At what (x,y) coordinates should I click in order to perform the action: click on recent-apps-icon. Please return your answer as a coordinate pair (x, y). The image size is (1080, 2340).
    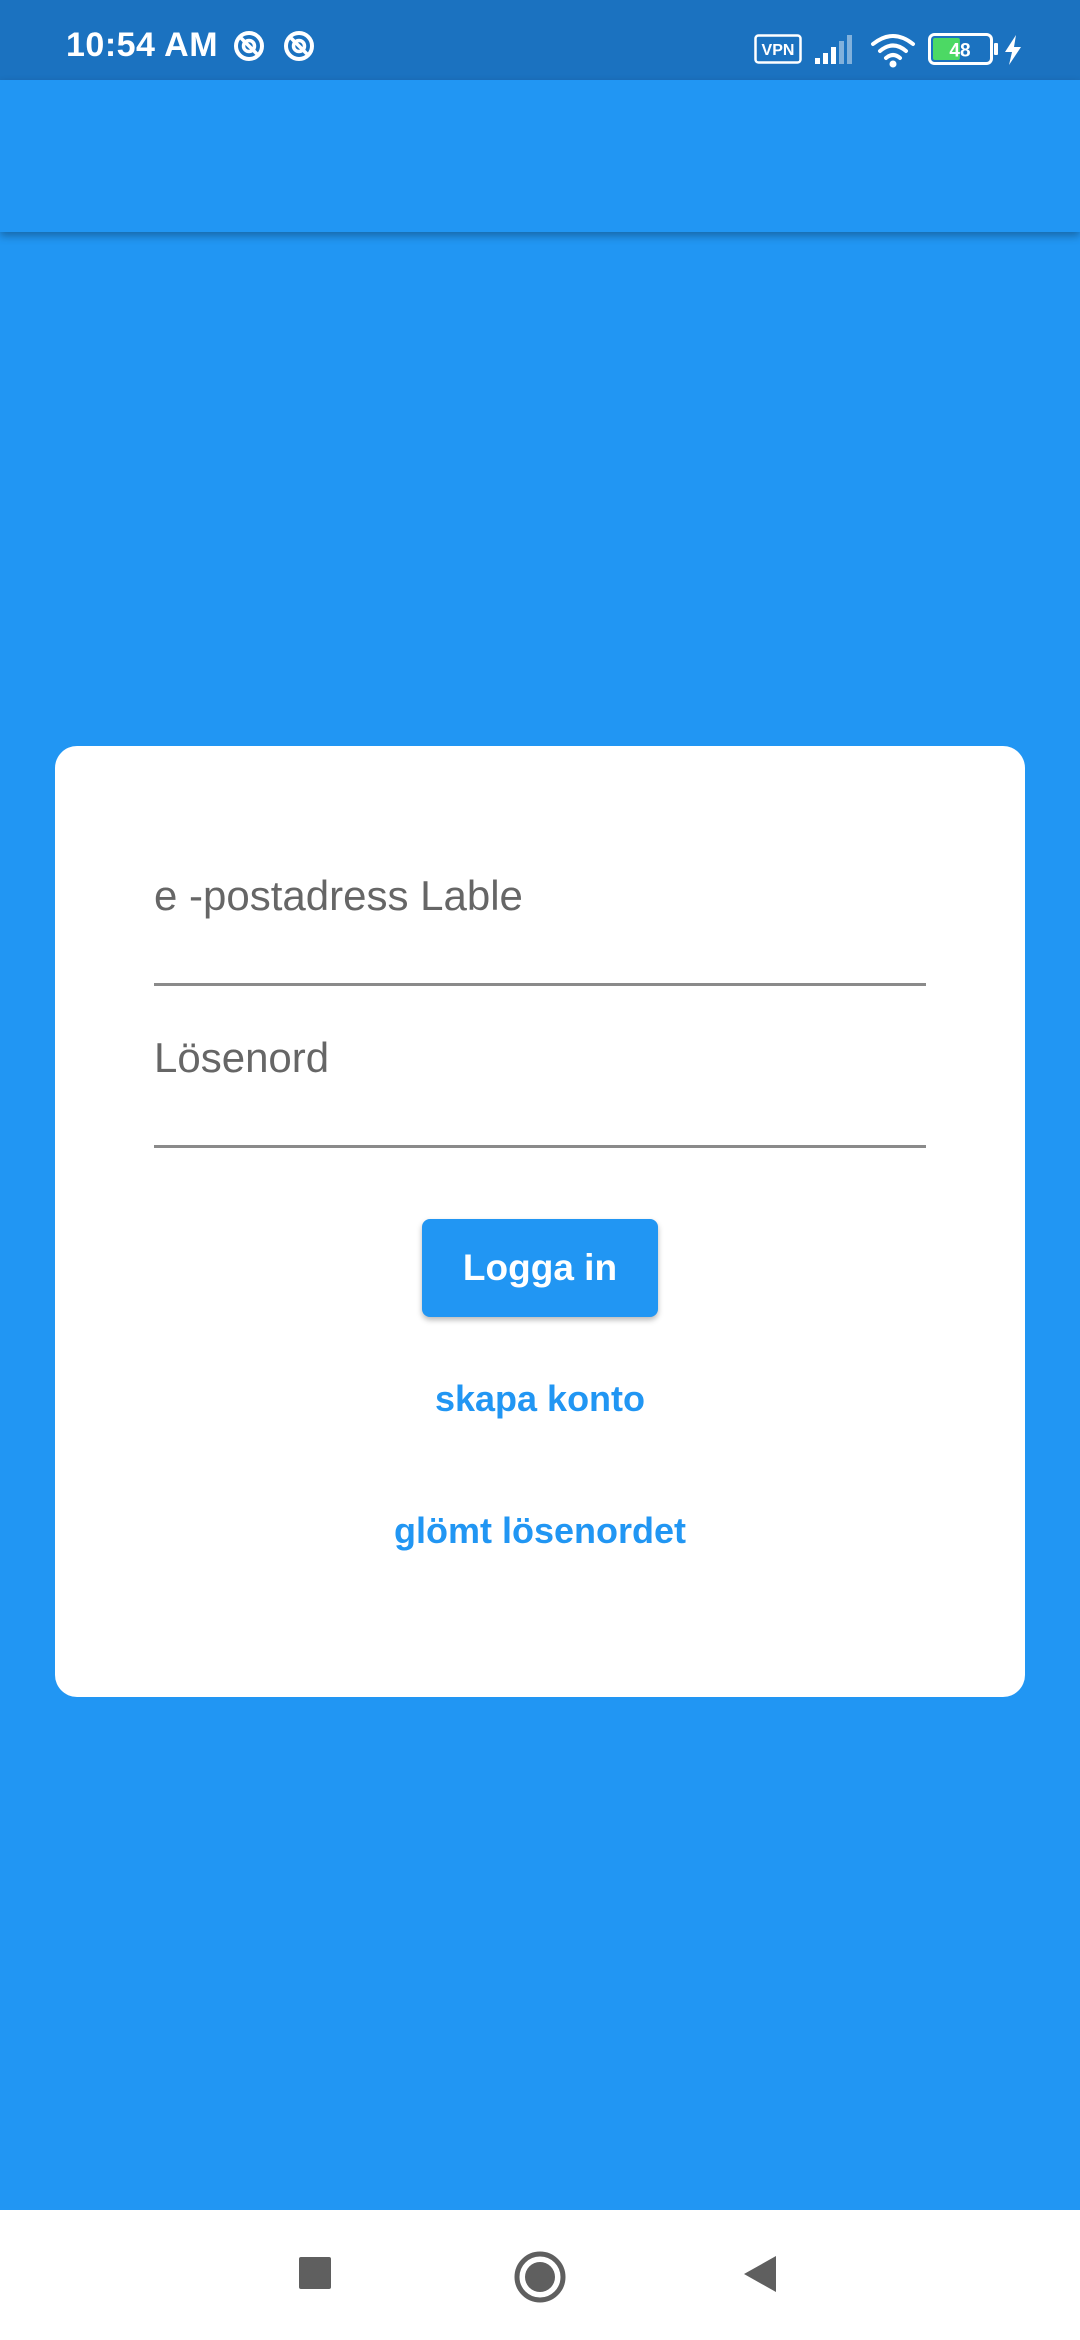
    Looking at the image, I should click on (315, 2273).